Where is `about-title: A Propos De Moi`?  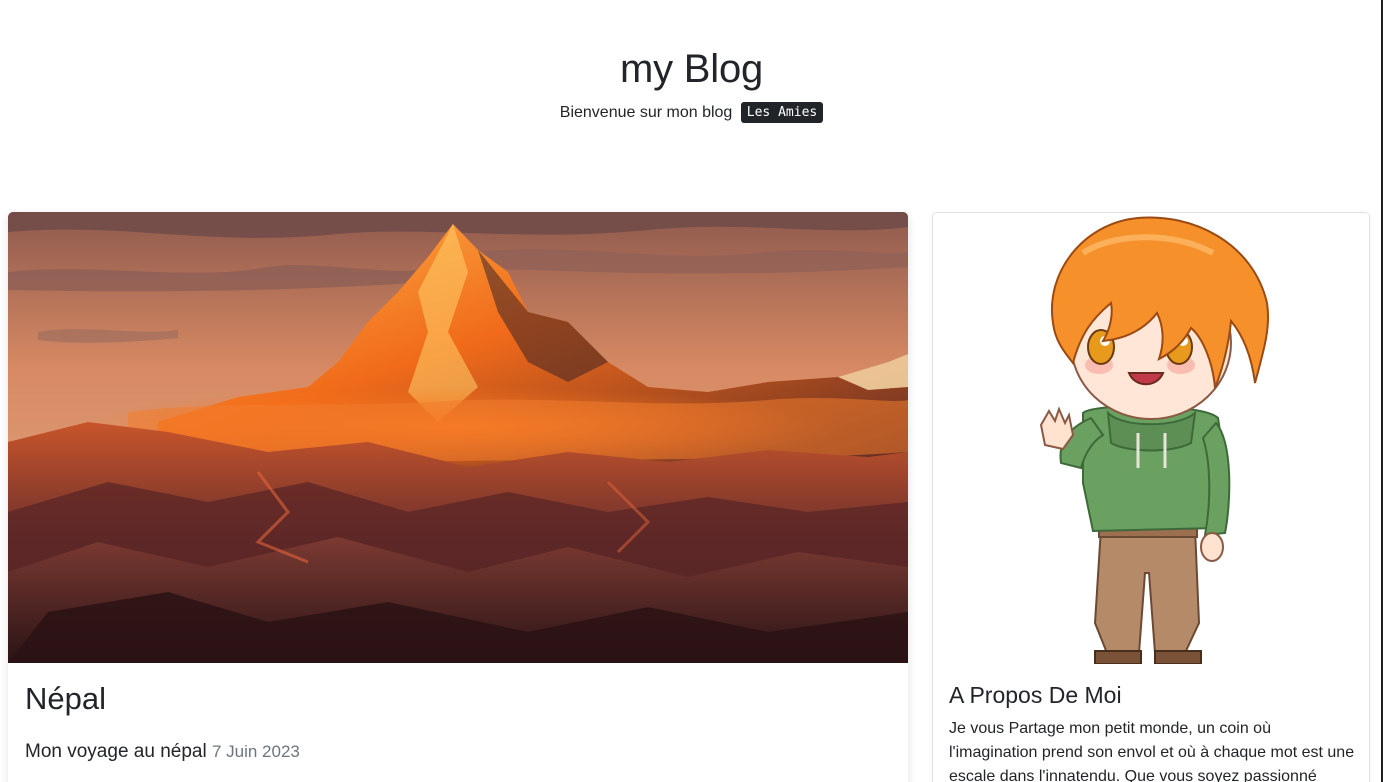
about-title: A Propos De Moi is located at coordinates (1035, 695).